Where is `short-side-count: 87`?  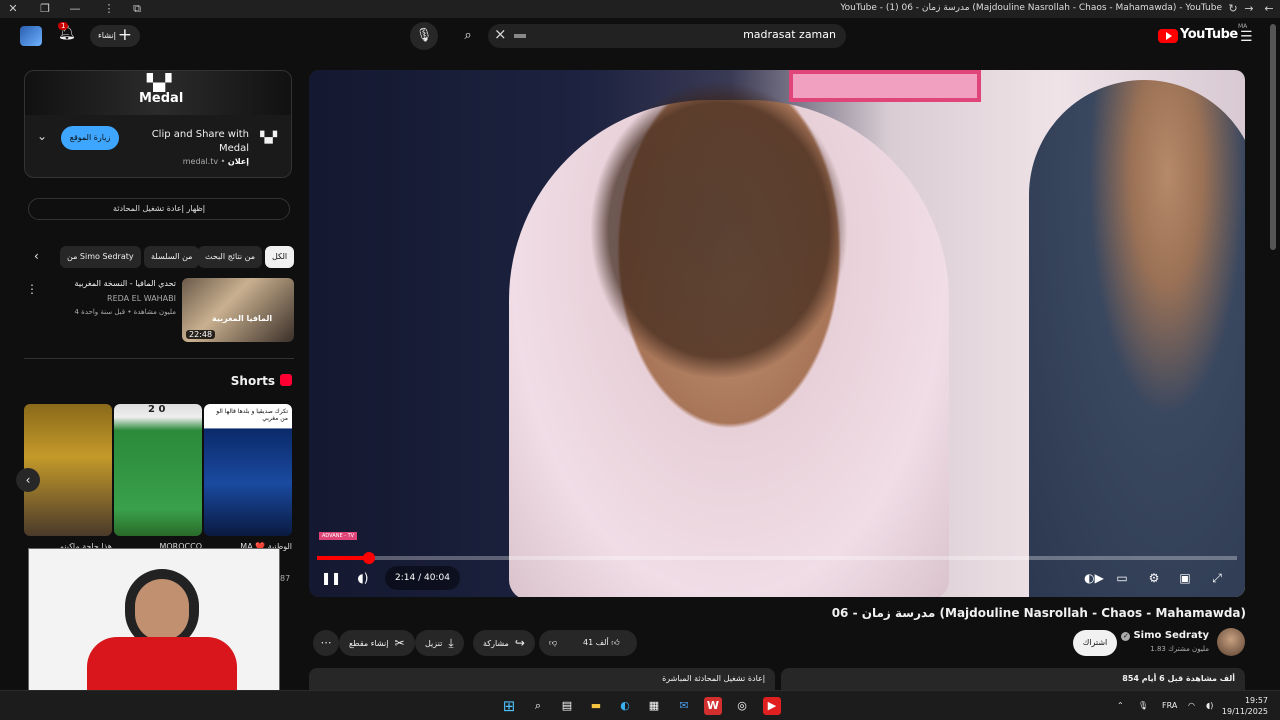
short-side-count: 87 is located at coordinates (285, 578).